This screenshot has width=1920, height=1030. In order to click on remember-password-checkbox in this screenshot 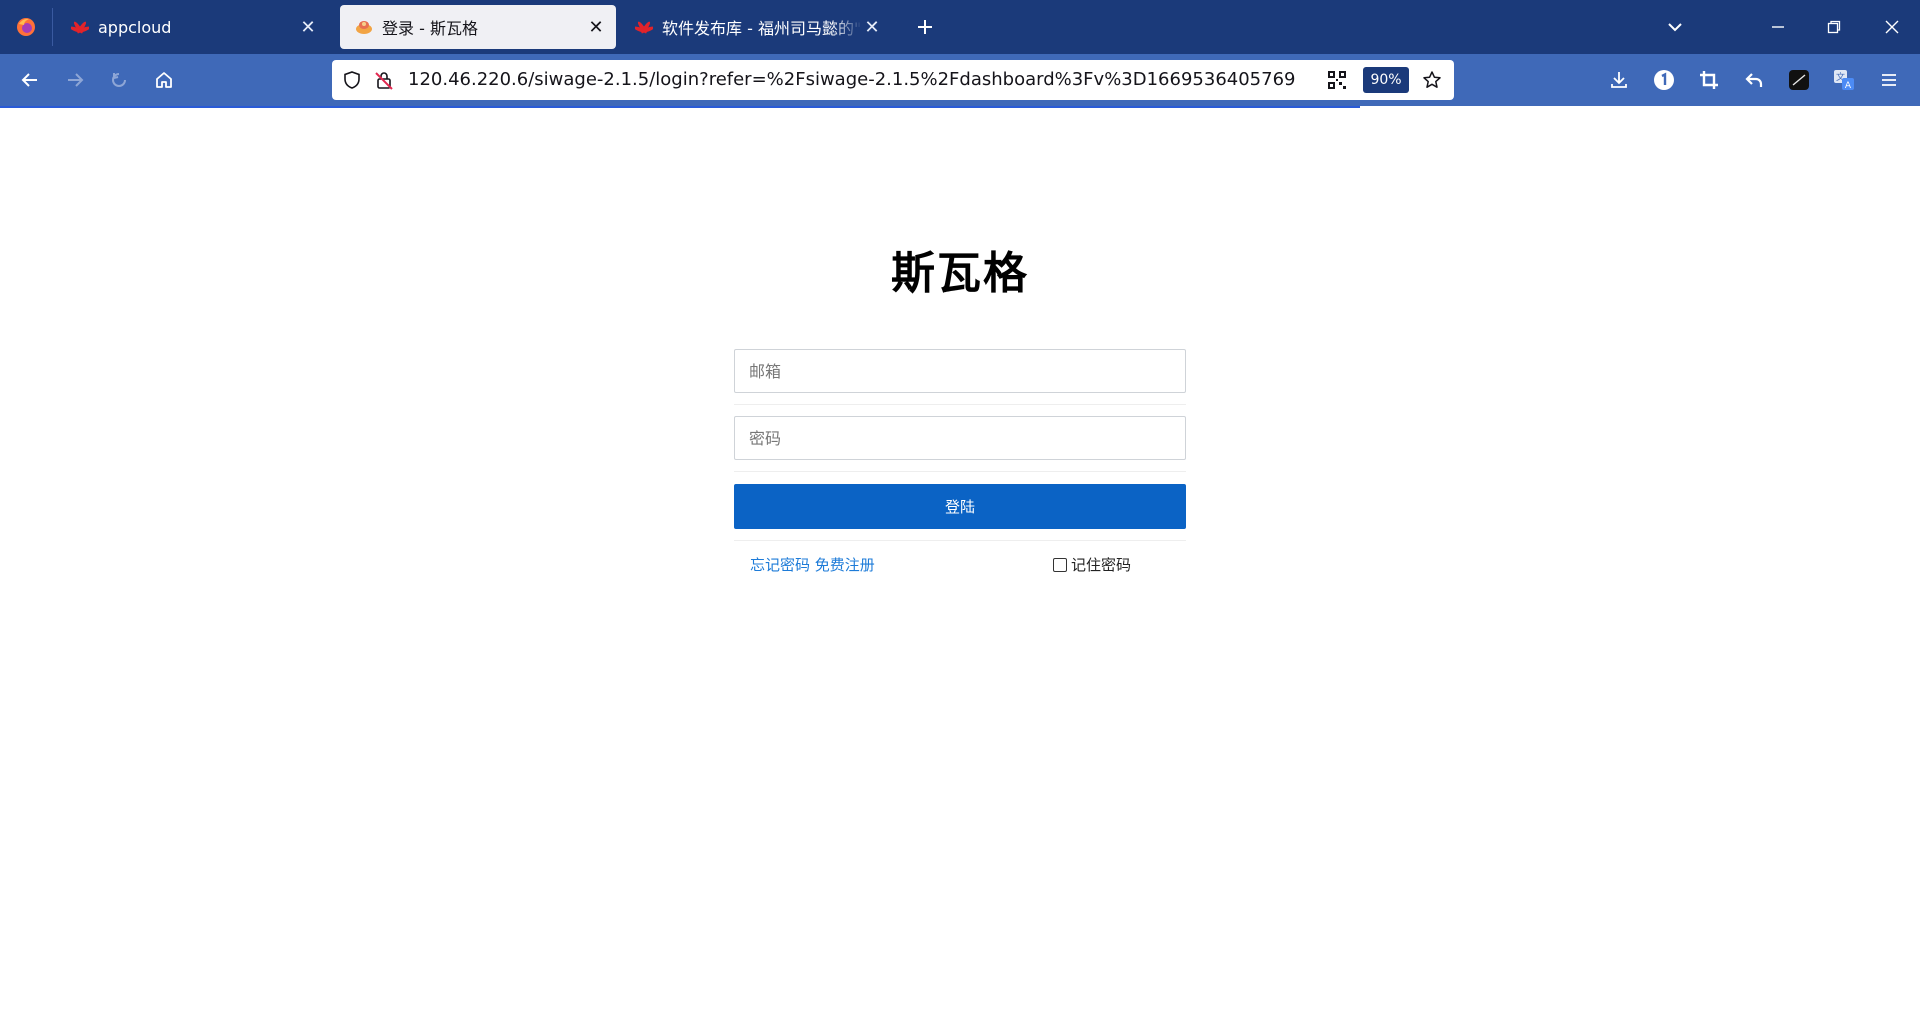, I will do `click(1060, 564)`.